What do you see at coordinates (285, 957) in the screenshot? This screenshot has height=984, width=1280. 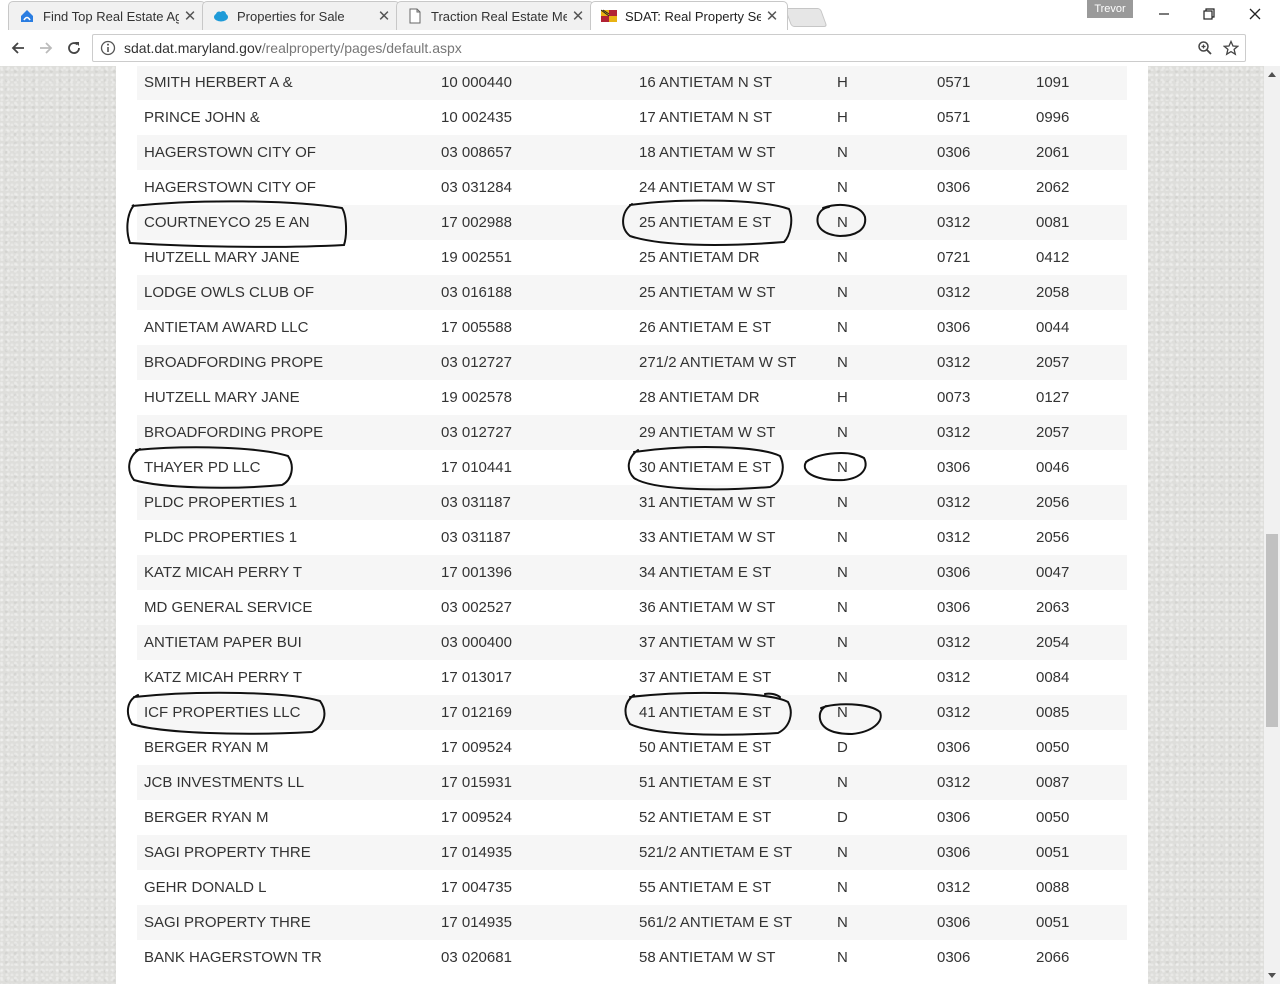 I see `owner-name-link: BANK HAGERSTOWN TR` at bounding box center [285, 957].